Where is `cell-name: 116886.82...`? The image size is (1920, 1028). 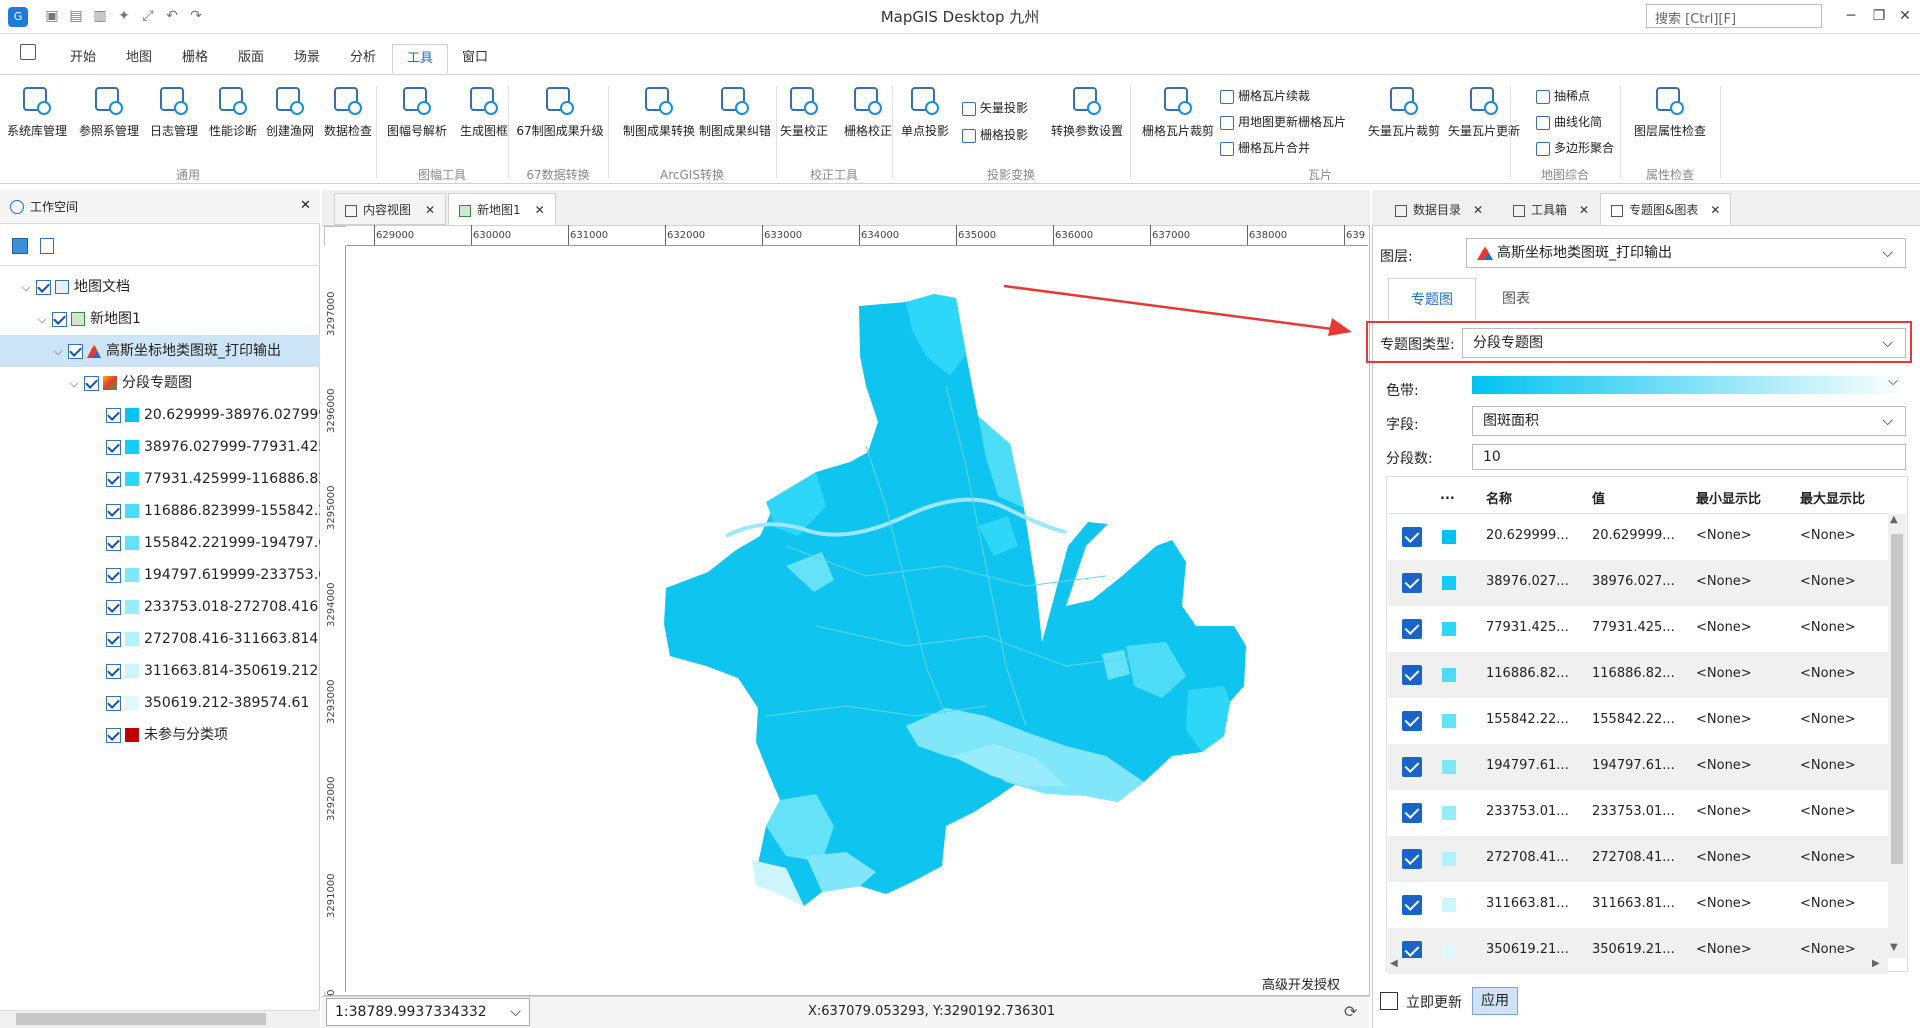 cell-name: 116886.82... is located at coordinates (1527, 673).